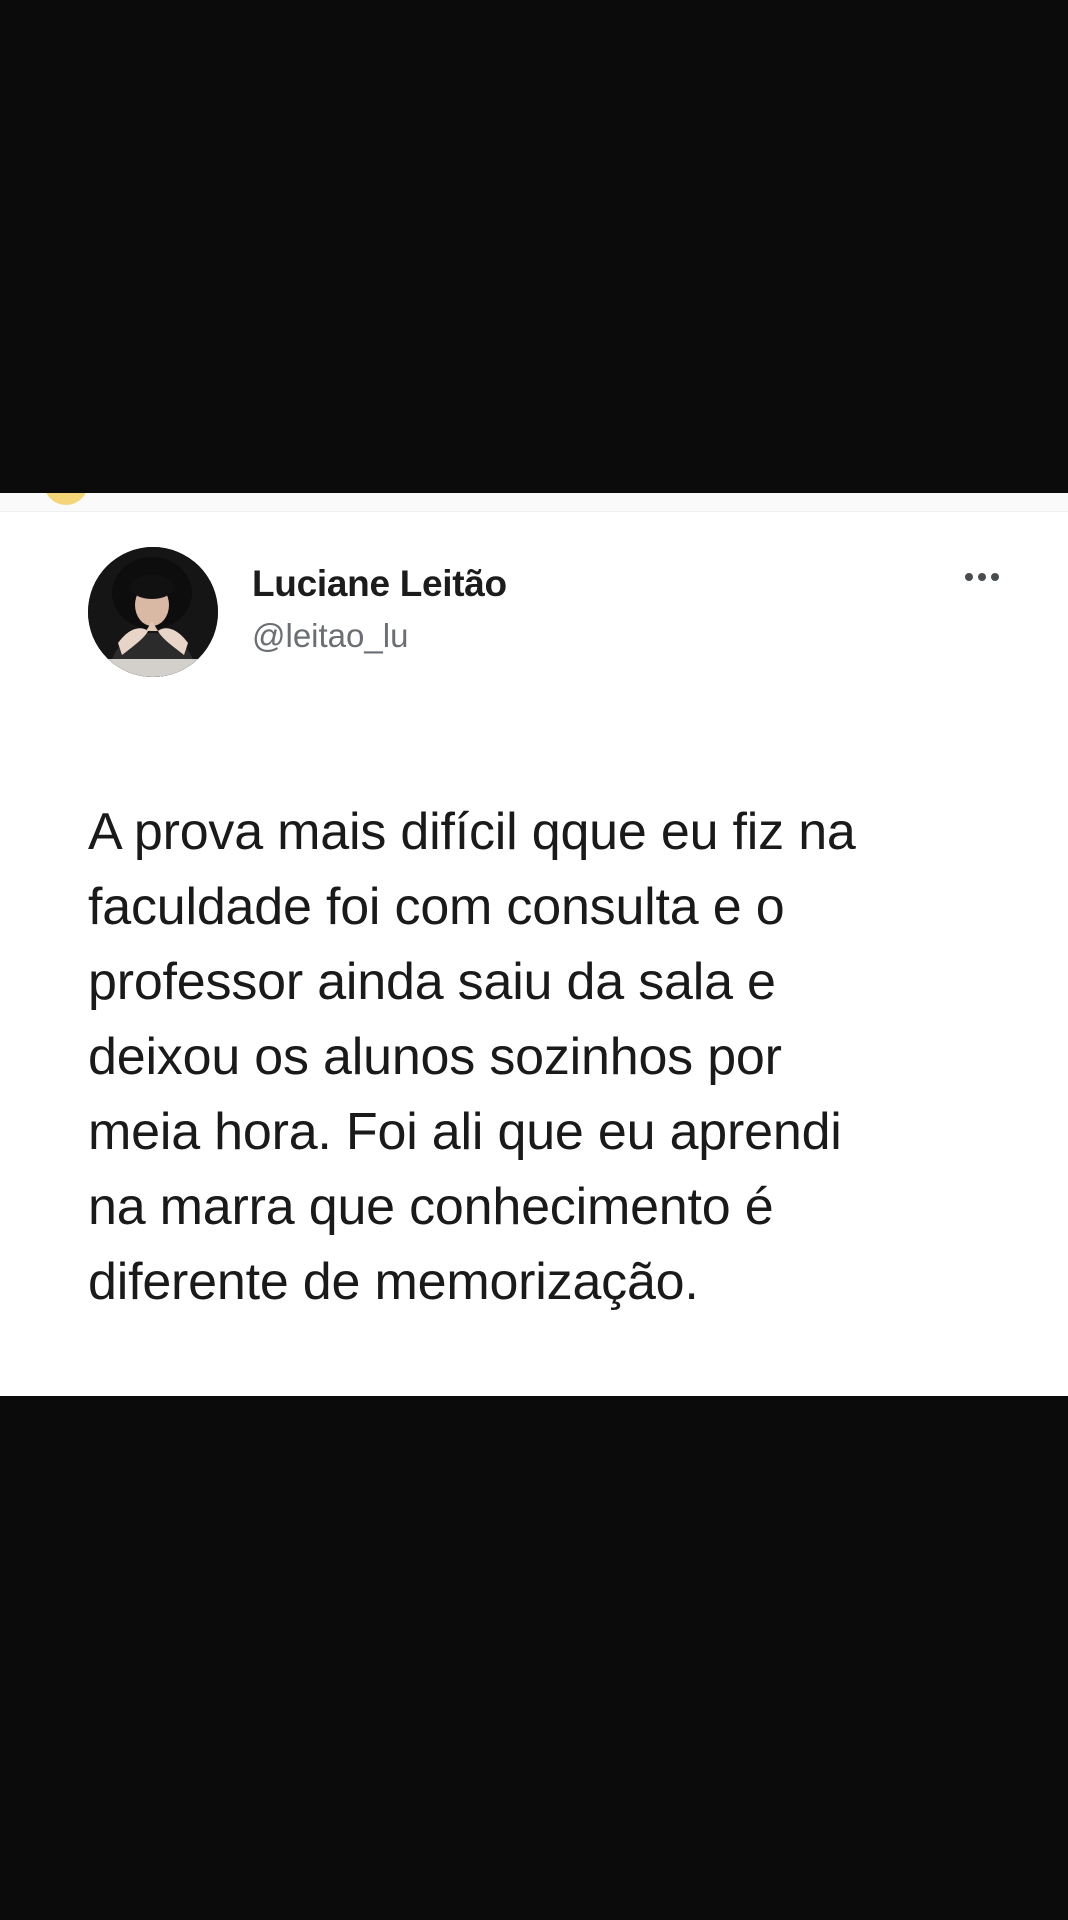 The image size is (1068, 1920). I want to click on avatar-photo-icon, so click(153, 612).